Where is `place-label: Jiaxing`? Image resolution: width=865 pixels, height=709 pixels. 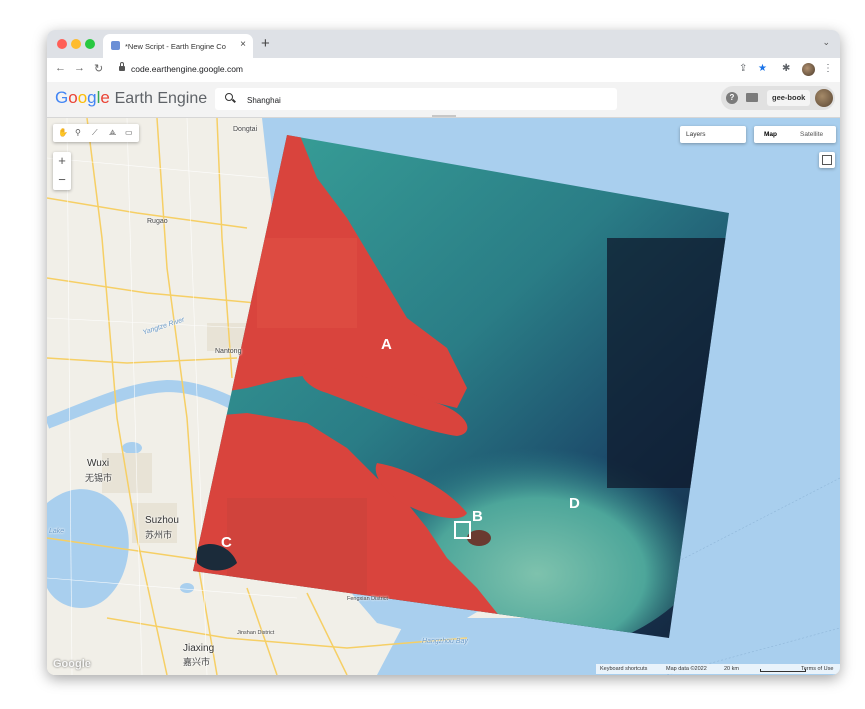 place-label: Jiaxing is located at coordinates (199, 648).